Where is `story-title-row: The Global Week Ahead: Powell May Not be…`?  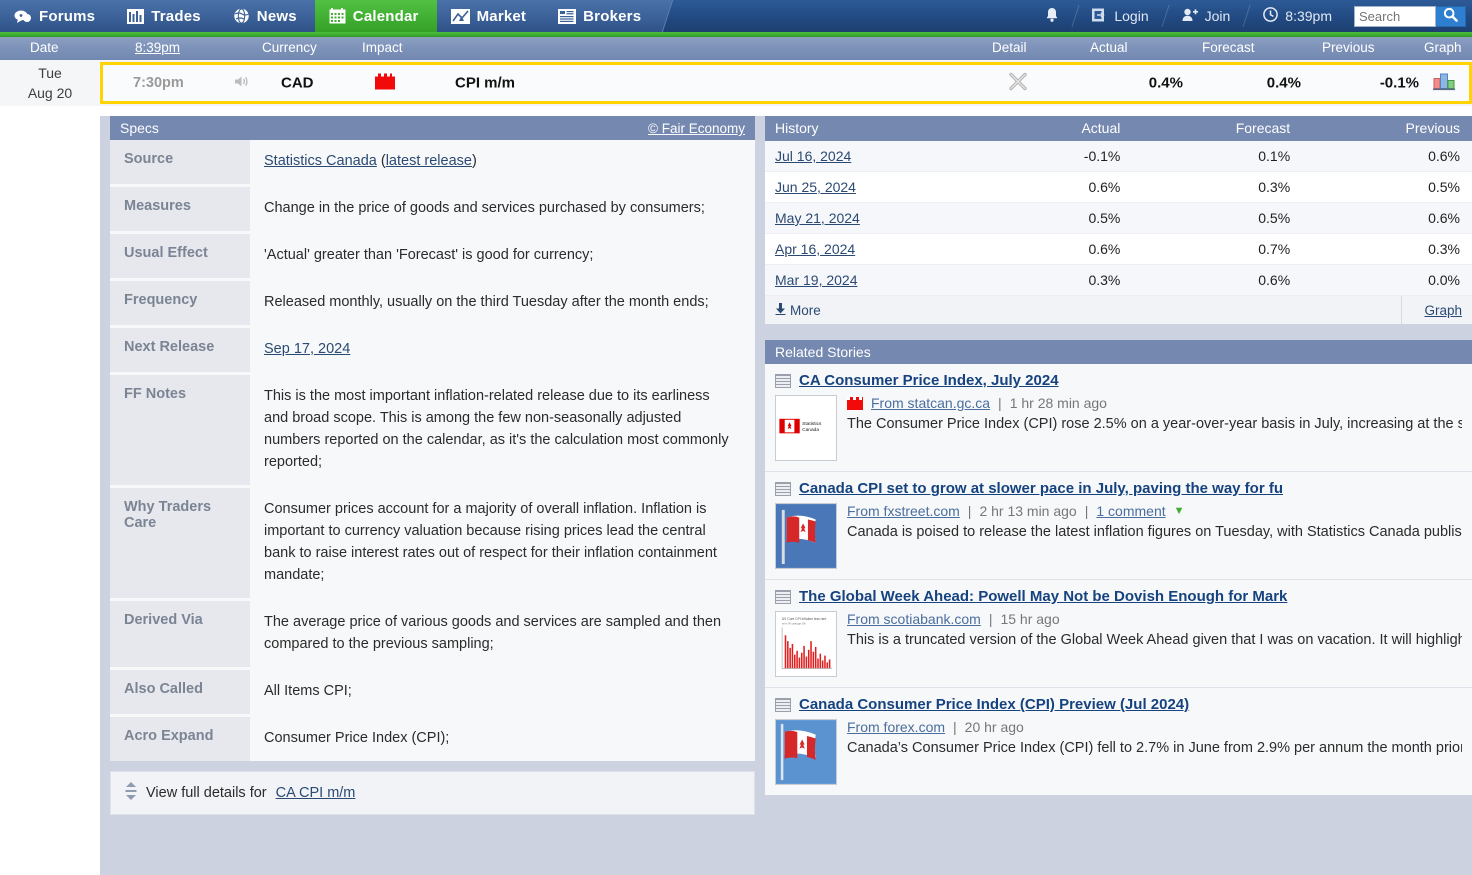 story-title-row: The Global Week Ahead: Powell May Not be… is located at coordinates (1118, 596).